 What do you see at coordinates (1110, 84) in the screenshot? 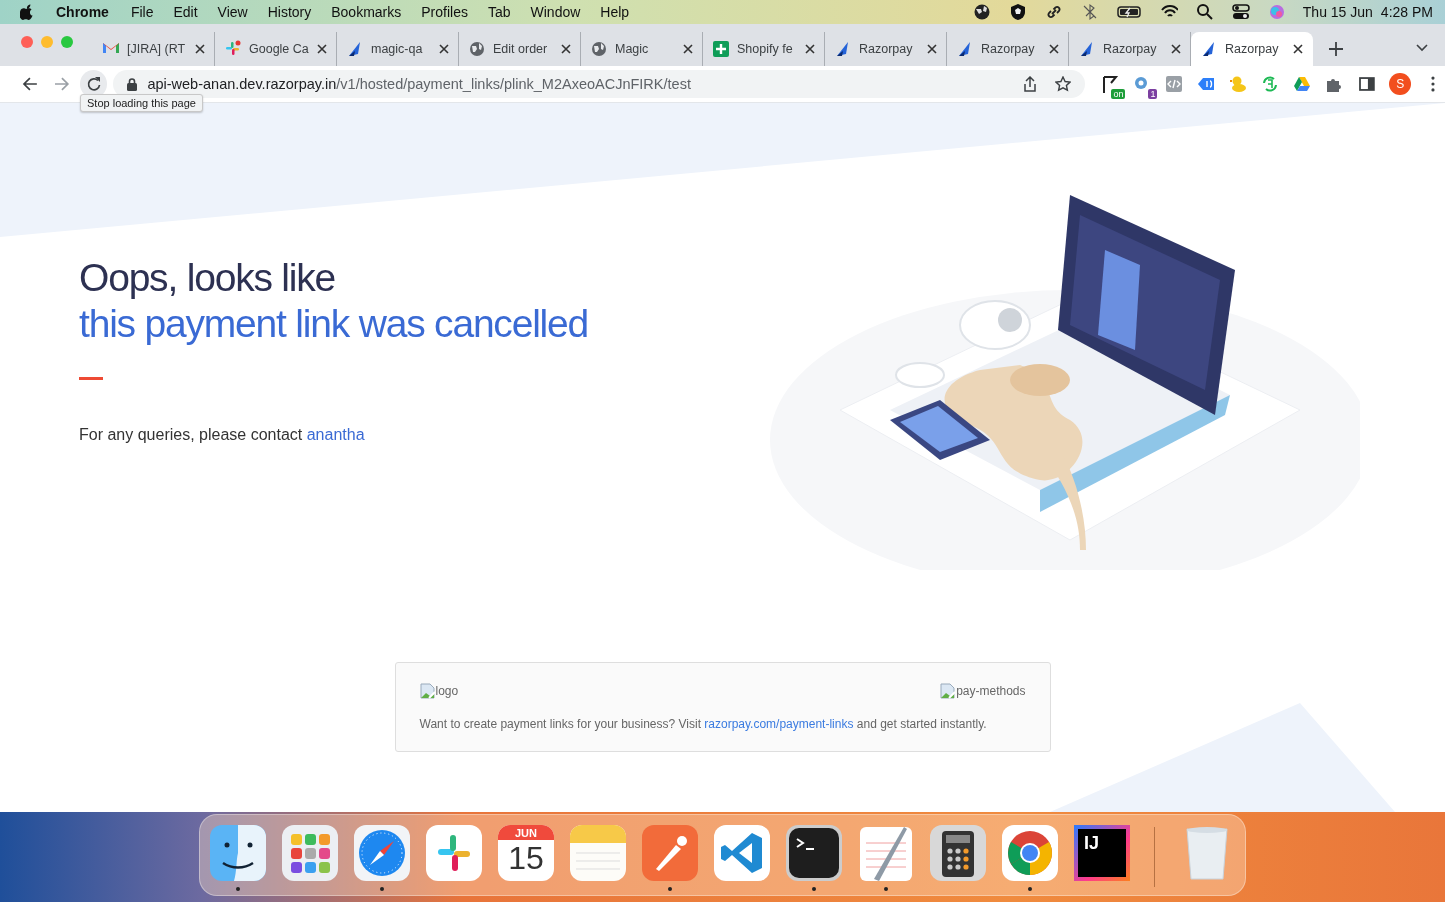
I see `flag-icon` at bounding box center [1110, 84].